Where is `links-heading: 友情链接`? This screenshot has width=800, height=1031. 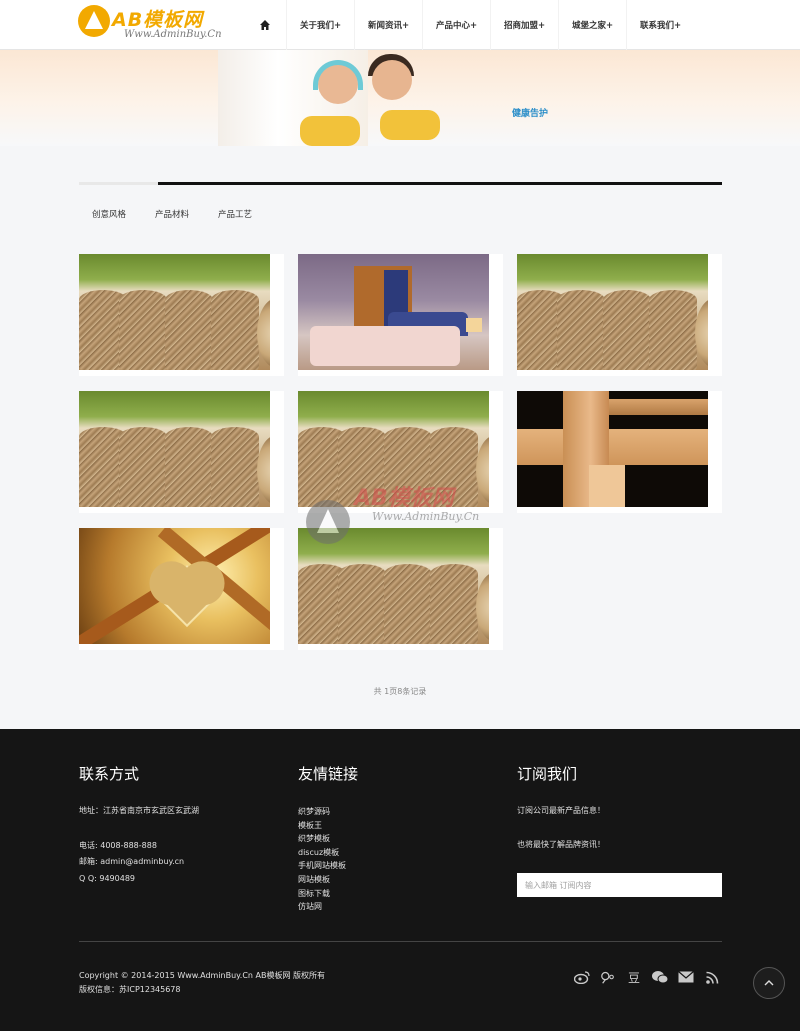
links-heading: 友情链接 is located at coordinates (328, 774).